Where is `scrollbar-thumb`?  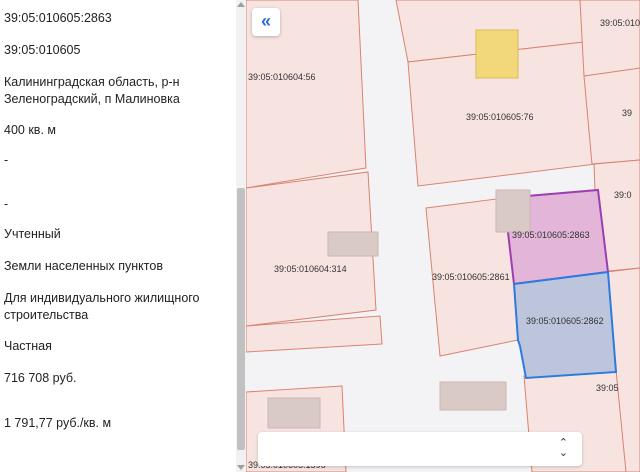
scrollbar-thumb is located at coordinates (241, 319).